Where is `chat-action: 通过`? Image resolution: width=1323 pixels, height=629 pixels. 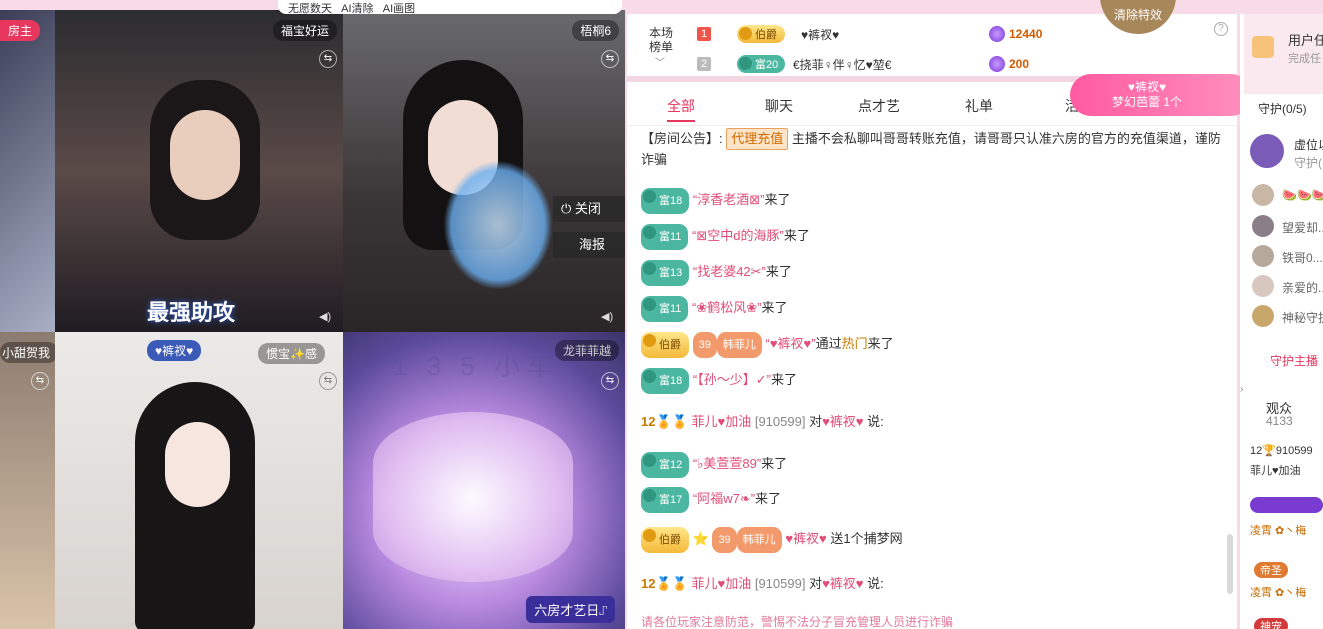 chat-action: 通过 is located at coordinates (828, 343).